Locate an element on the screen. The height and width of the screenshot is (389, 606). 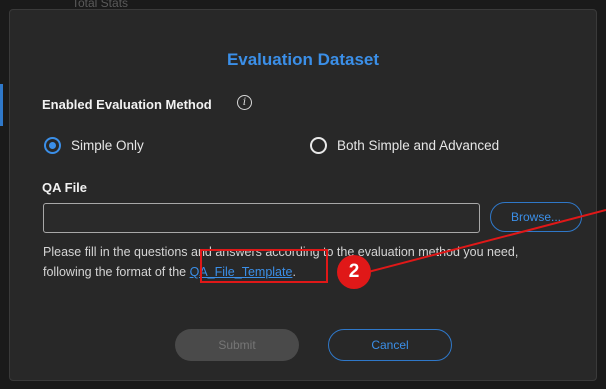
radio-unchecked-icon is located at coordinates (318, 145).